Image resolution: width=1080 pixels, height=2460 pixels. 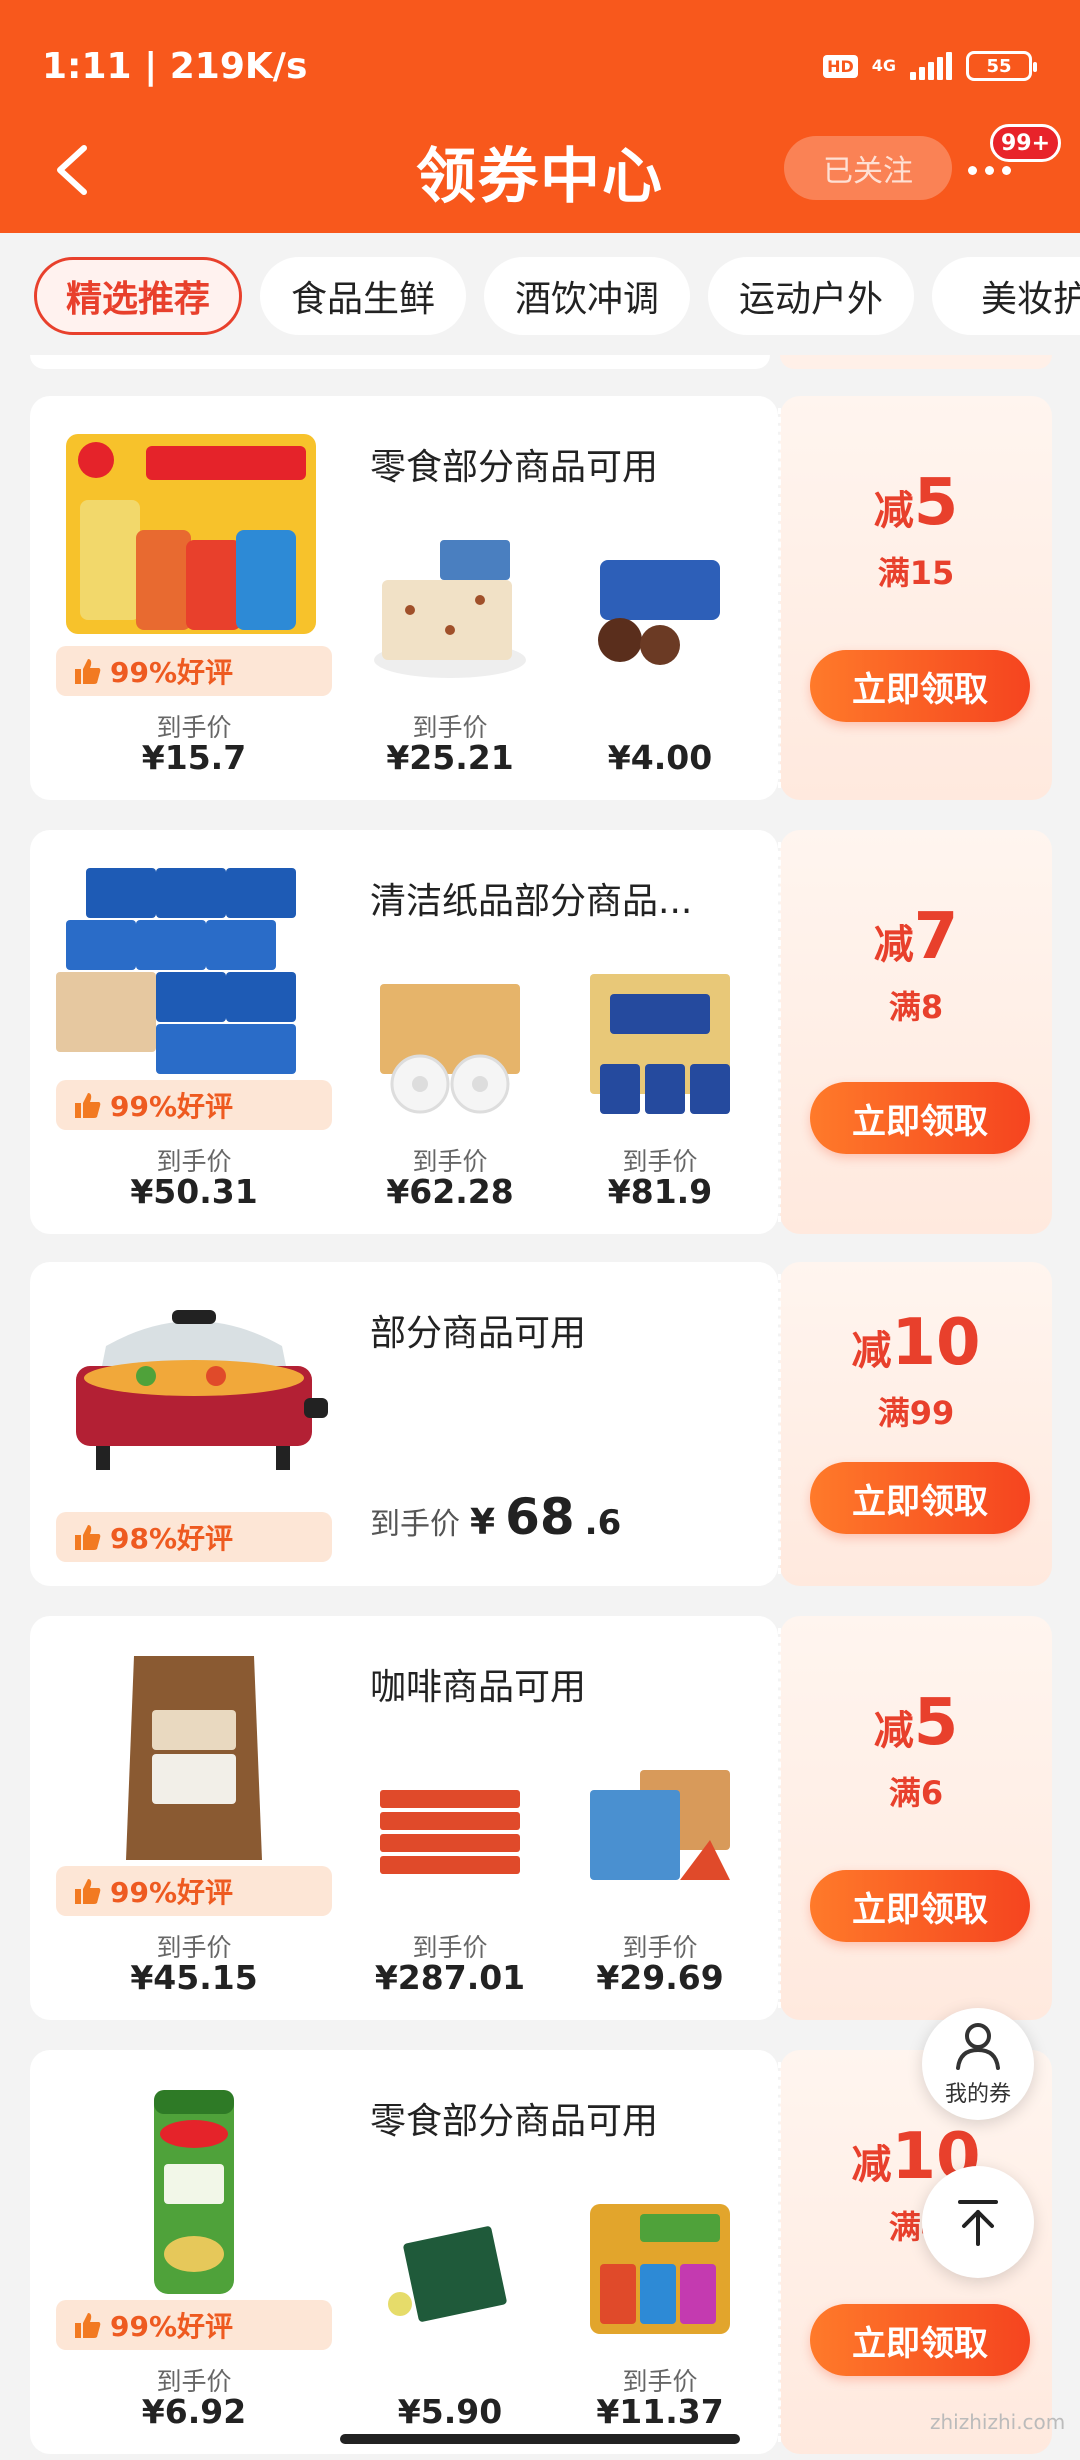 I want to click on price-value: ¥6.92, so click(x=194, y=2411).